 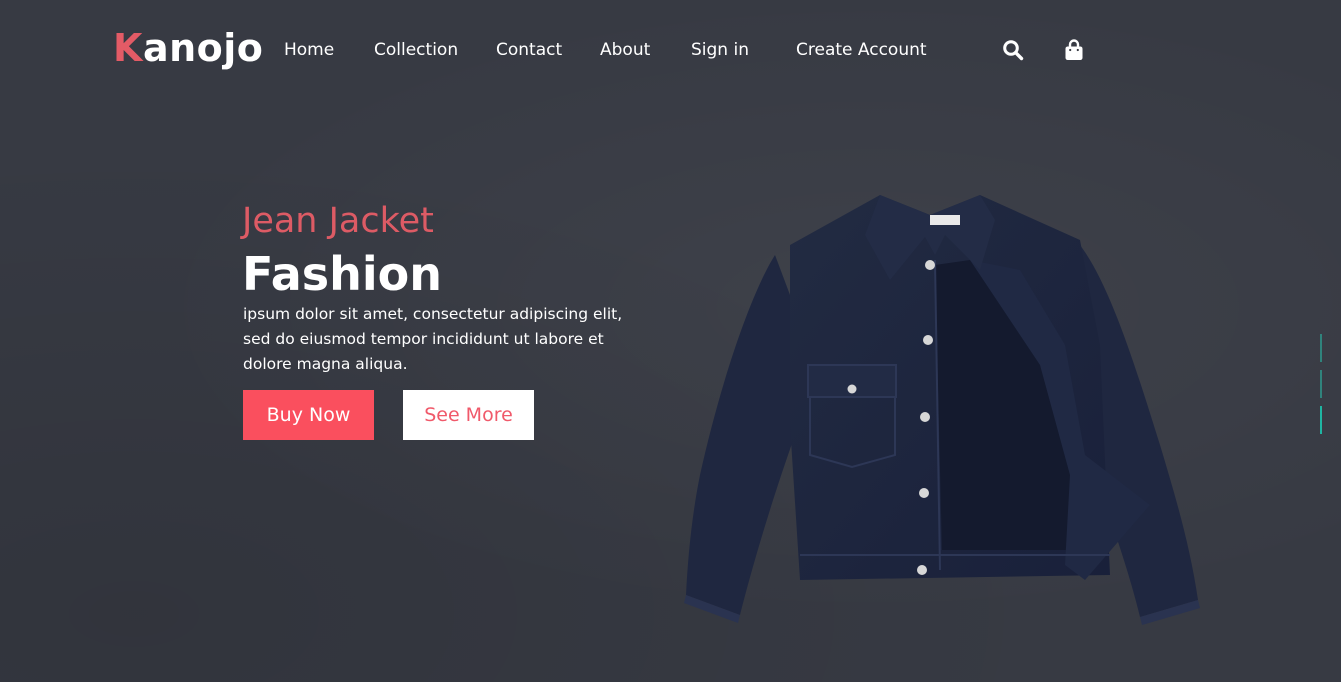 I want to click on hero-title: Fashion, so click(x=342, y=274).